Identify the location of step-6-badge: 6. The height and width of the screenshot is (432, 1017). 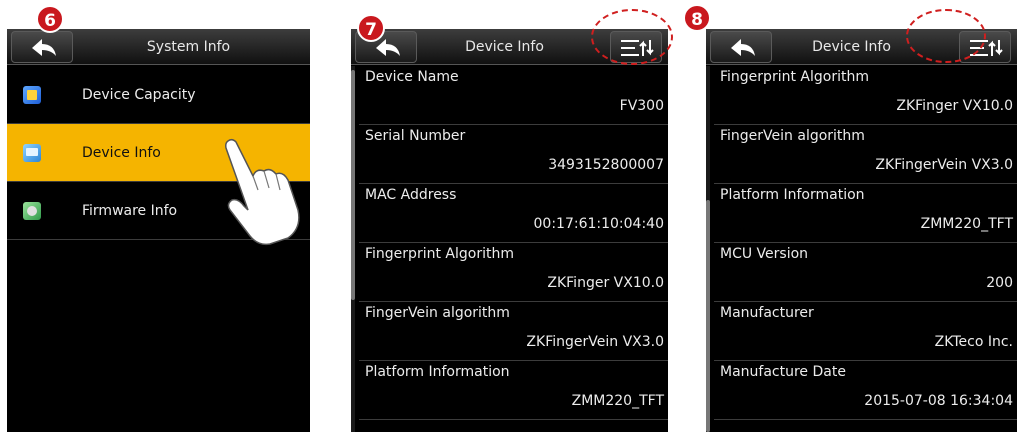
(50, 19).